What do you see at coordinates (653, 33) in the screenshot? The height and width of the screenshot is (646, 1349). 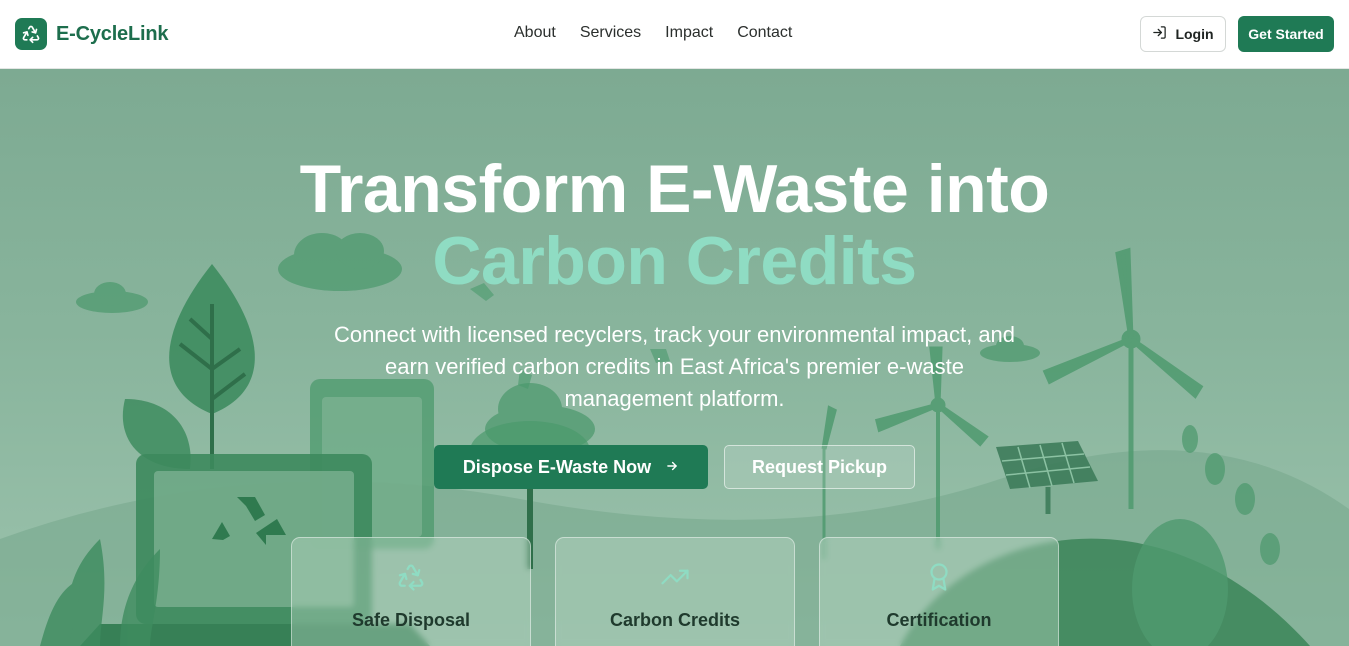 I see `main-nav: About Services Impact Contact` at bounding box center [653, 33].